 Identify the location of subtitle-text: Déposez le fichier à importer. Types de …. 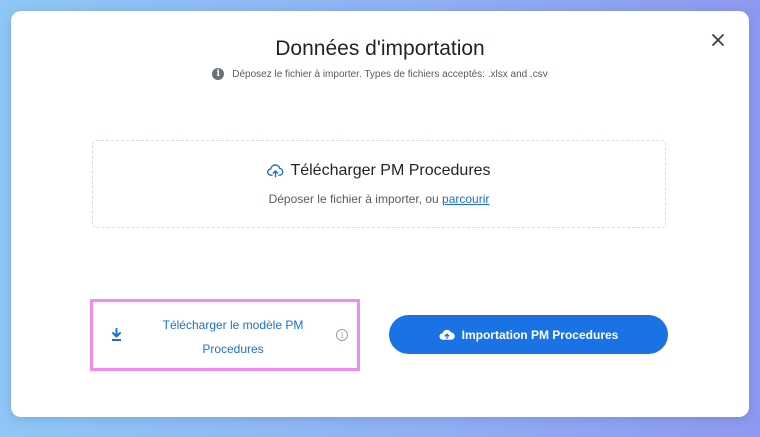
(390, 74).